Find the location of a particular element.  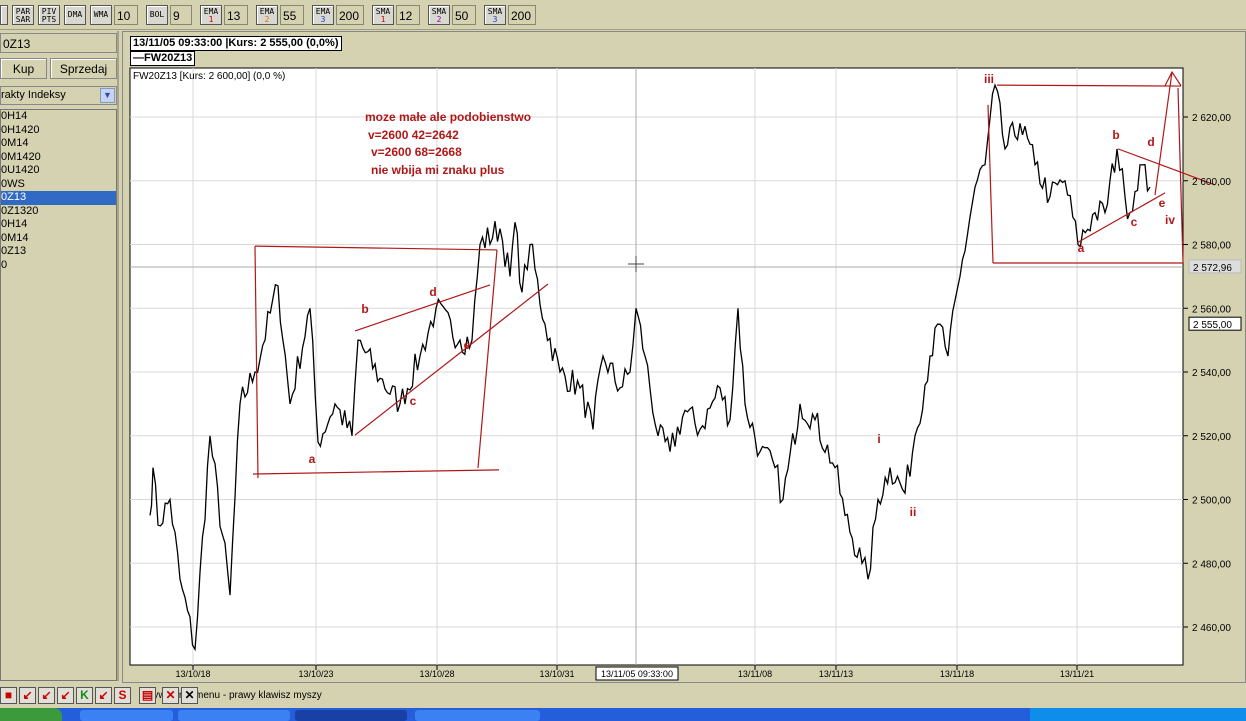

y-tick-label: 2 620,00 is located at coordinates (1211, 118).